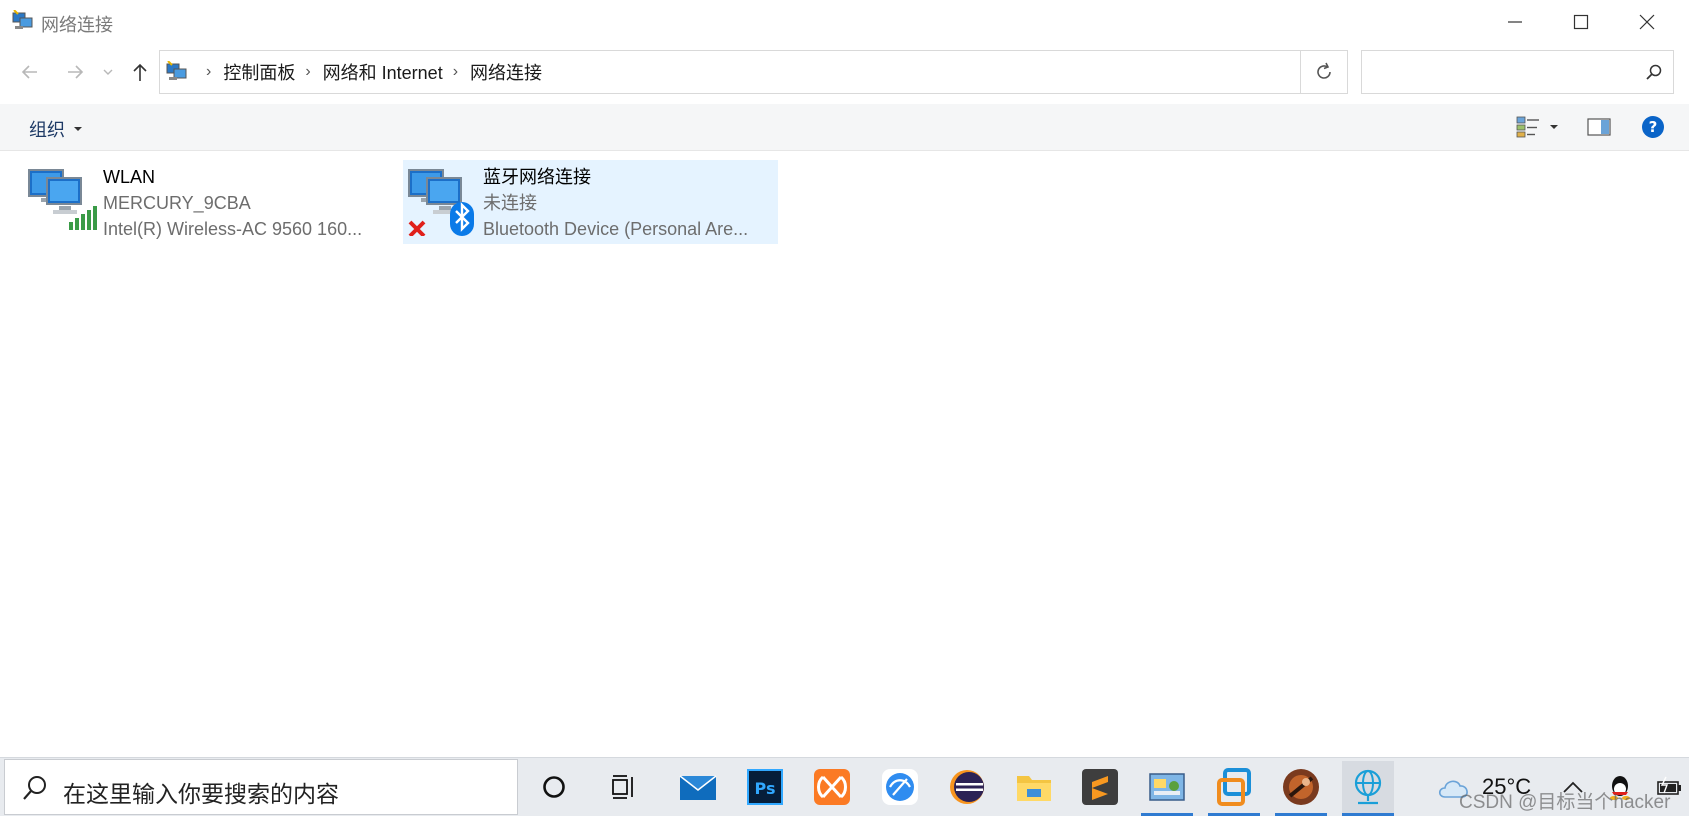  I want to click on help-button: ?, so click(1653, 127).